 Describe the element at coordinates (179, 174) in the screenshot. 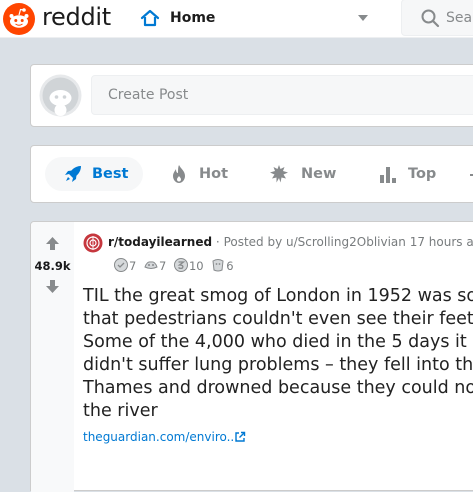

I see `flame-icon` at that location.